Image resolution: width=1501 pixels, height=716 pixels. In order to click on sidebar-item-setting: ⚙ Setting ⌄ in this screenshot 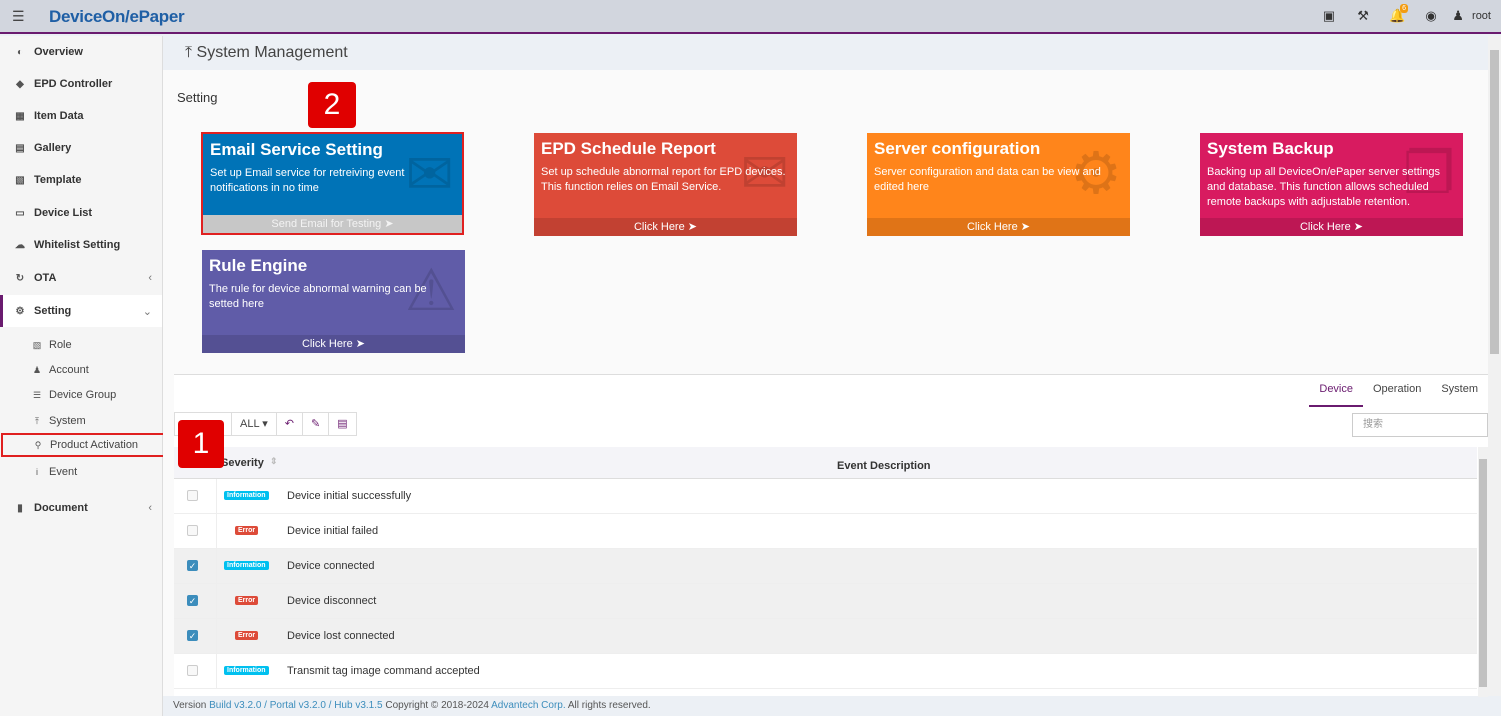, I will do `click(81, 311)`.